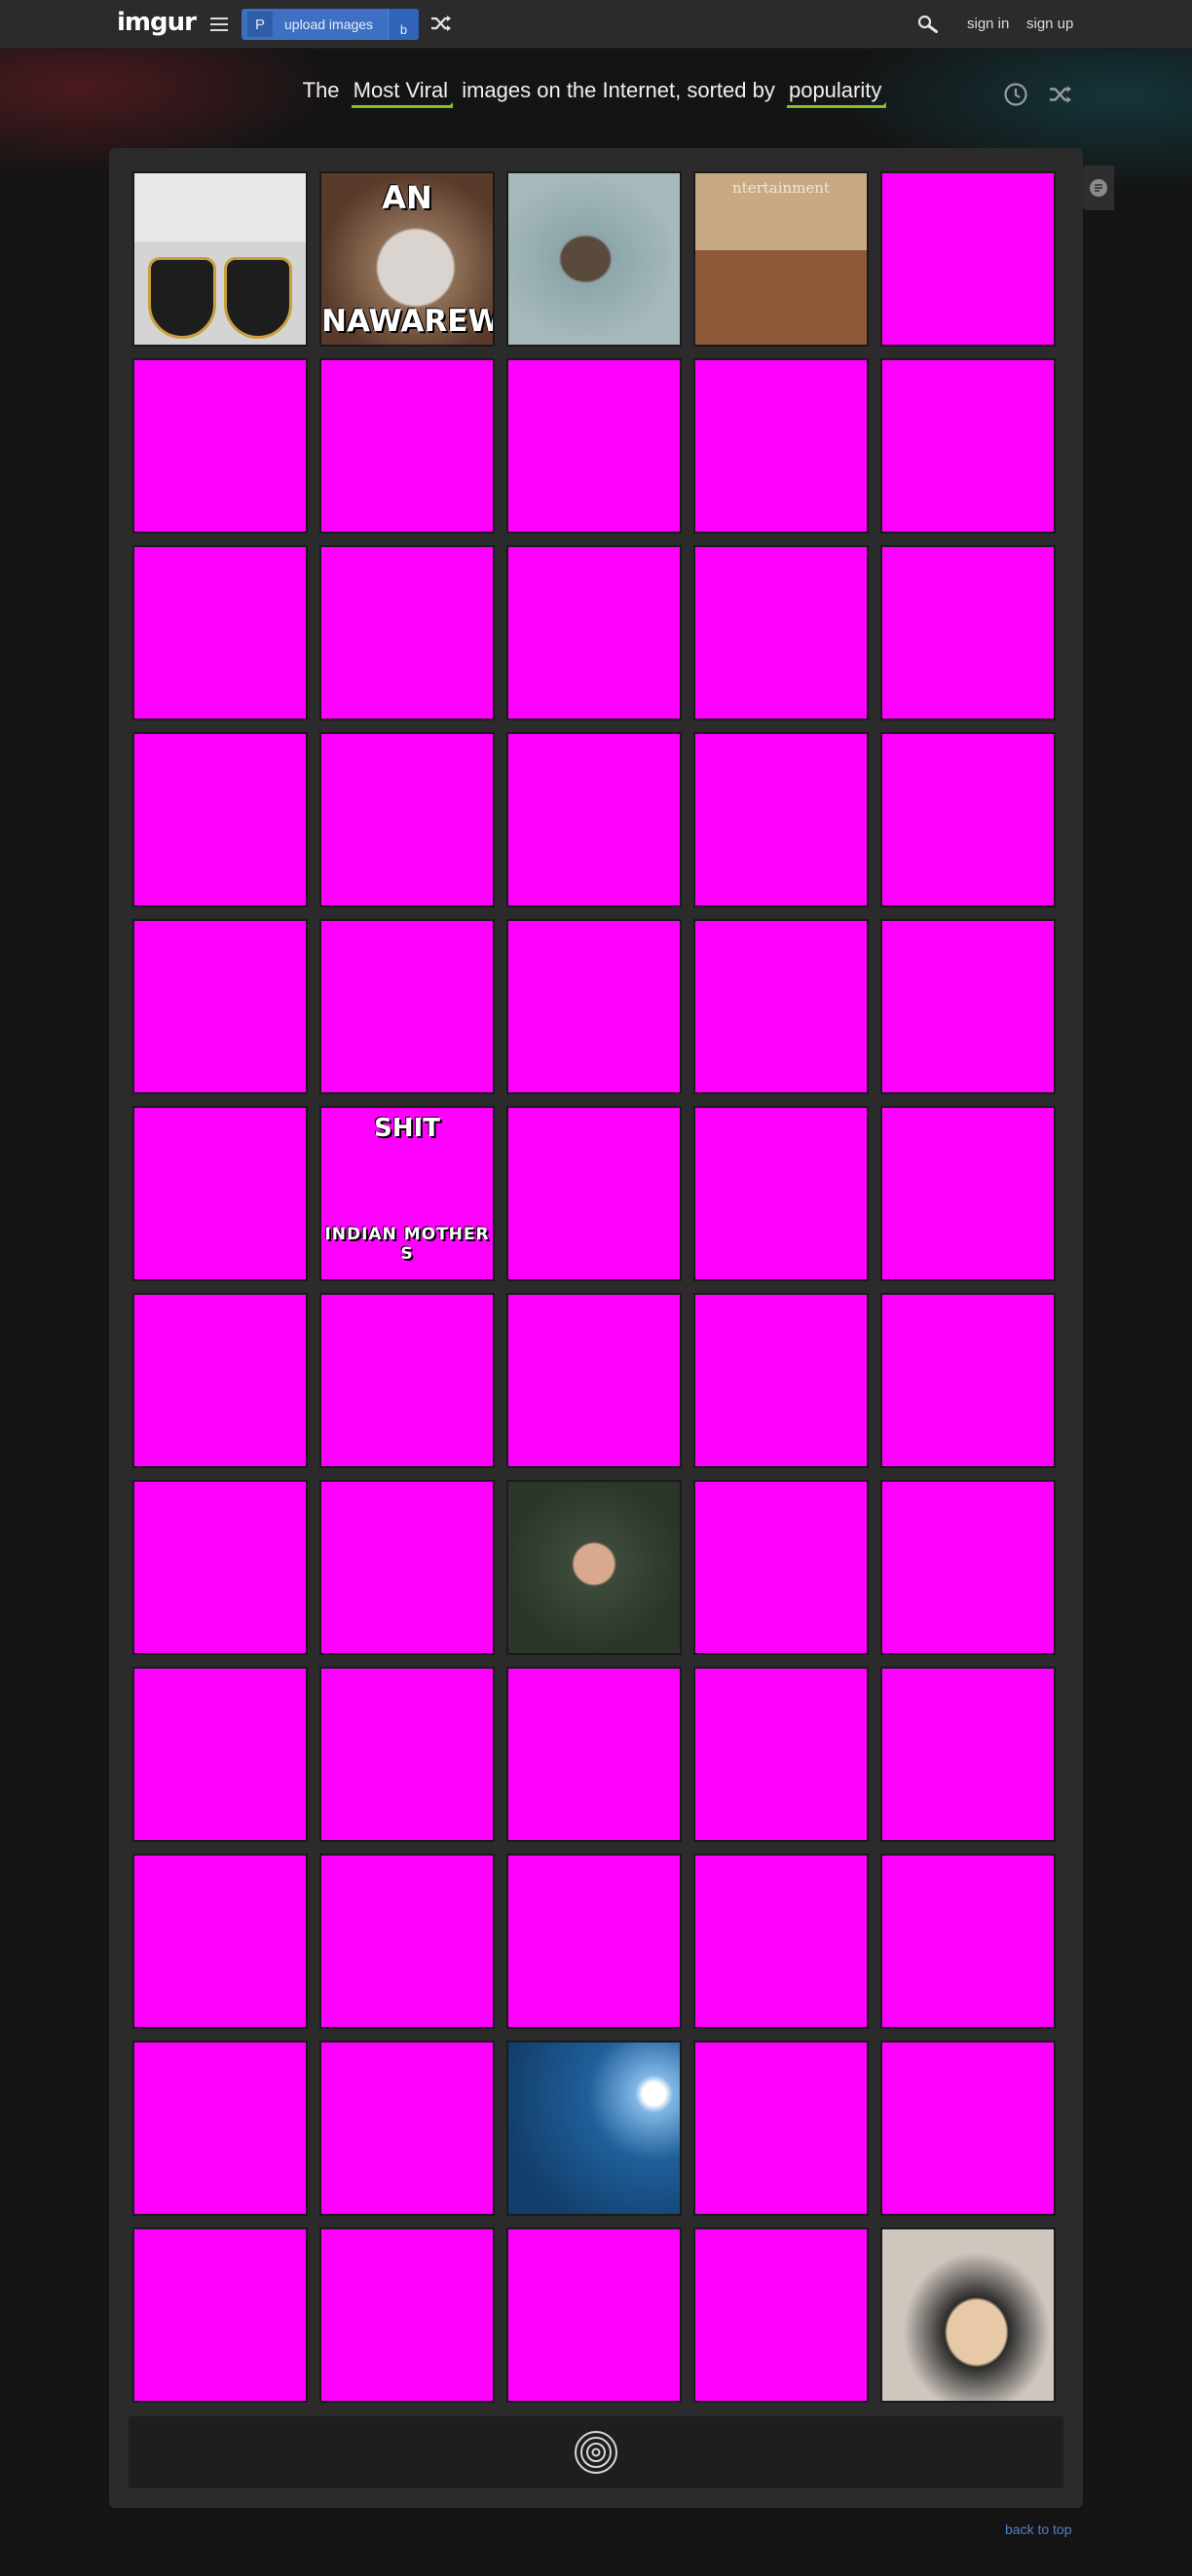 Image resolution: width=1192 pixels, height=2576 pixels. What do you see at coordinates (596, 24) in the screenshot?
I see `top-nav-bar: imgur P upload images b sign in sign up` at bounding box center [596, 24].